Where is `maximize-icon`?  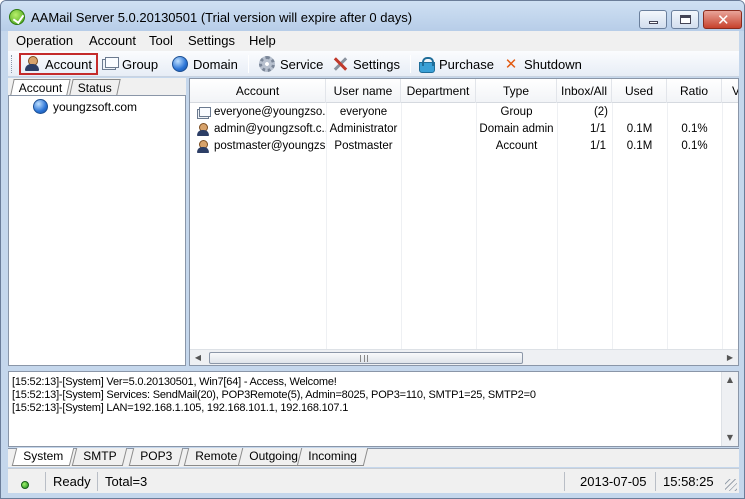 maximize-icon is located at coordinates (685, 19).